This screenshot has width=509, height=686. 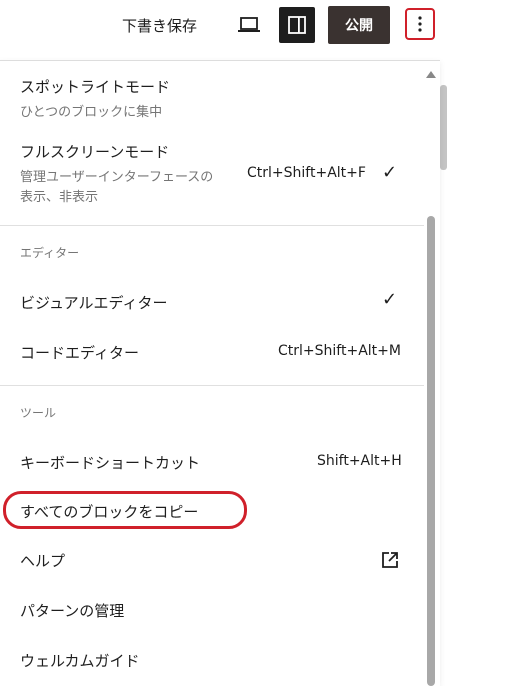 I want to click on menu-item-label: キーボードショートカット, so click(x=110, y=463).